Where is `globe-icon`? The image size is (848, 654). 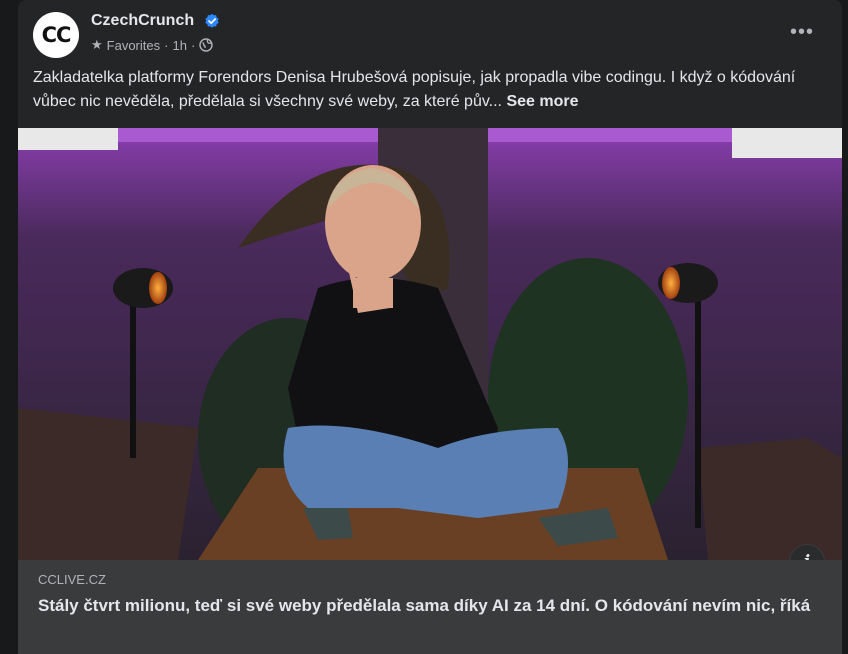
globe-icon is located at coordinates (206, 45).